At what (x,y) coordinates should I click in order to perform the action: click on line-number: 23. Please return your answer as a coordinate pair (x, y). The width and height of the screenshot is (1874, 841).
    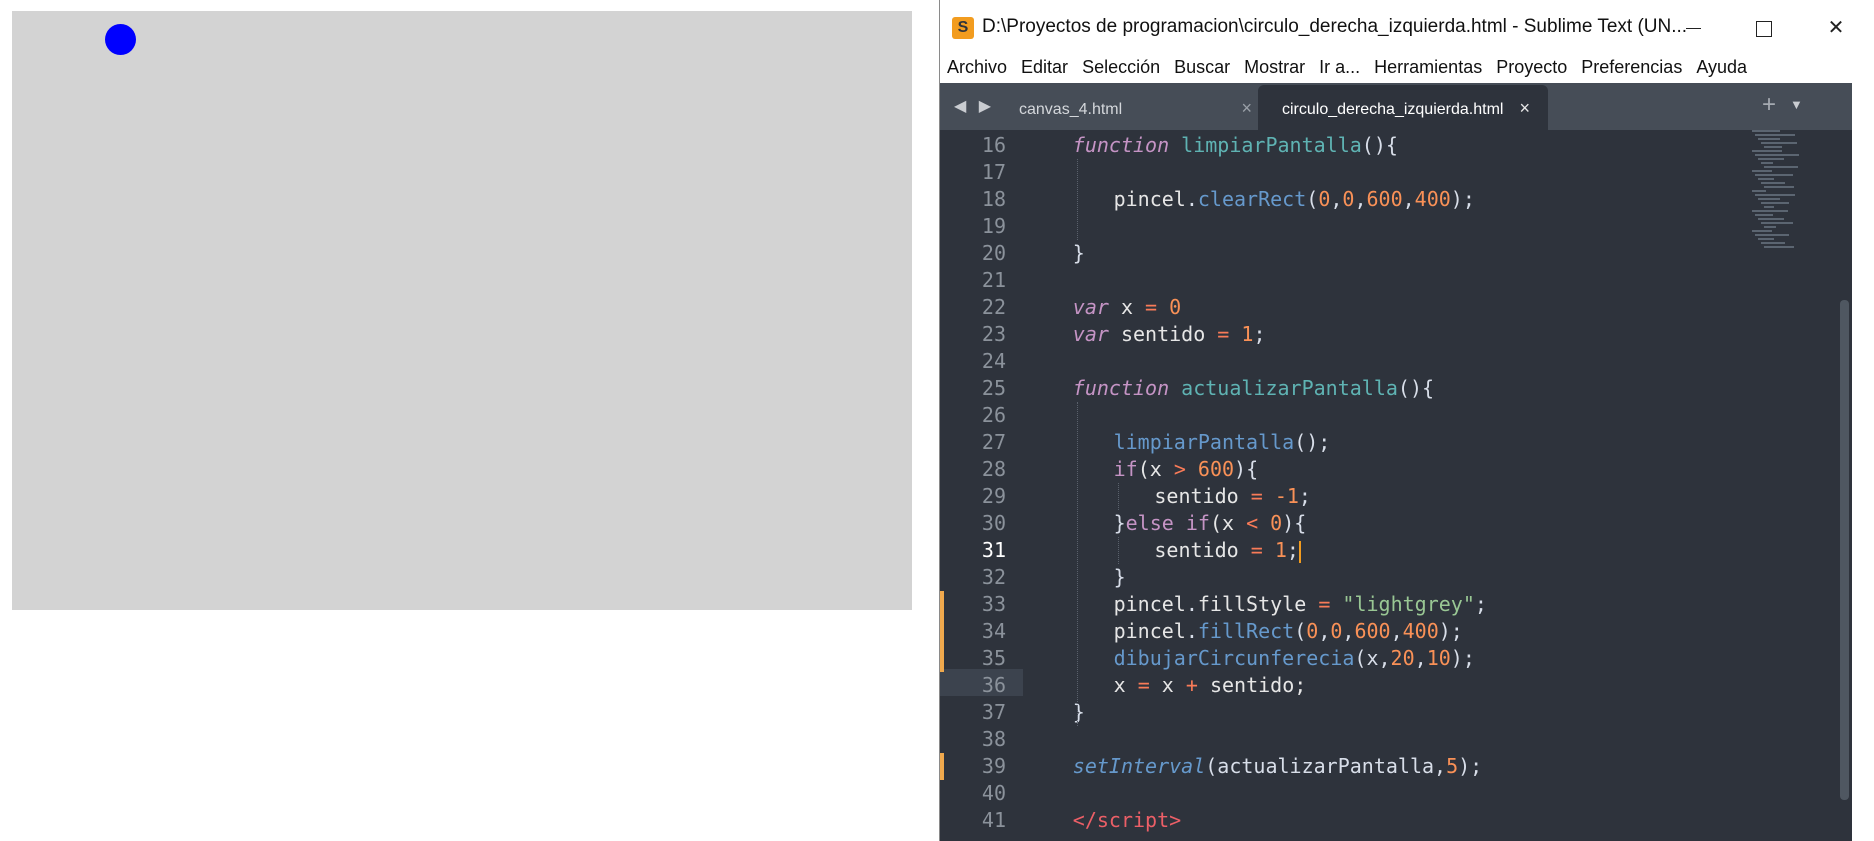
    Looking at the image, I should click on (993, 334).